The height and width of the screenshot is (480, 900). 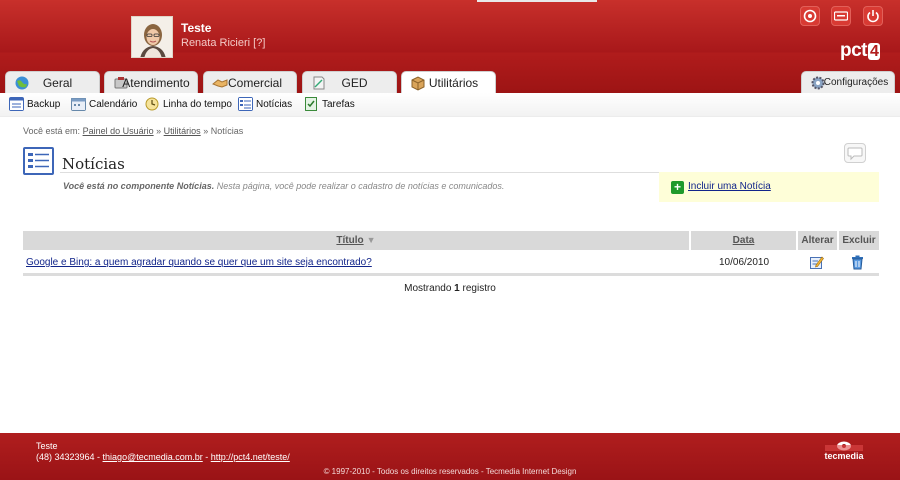 What do you see at coordinates (349, 82) in the screenshot?
I see `tab-ged: GED` at bounding box center [349, 82].